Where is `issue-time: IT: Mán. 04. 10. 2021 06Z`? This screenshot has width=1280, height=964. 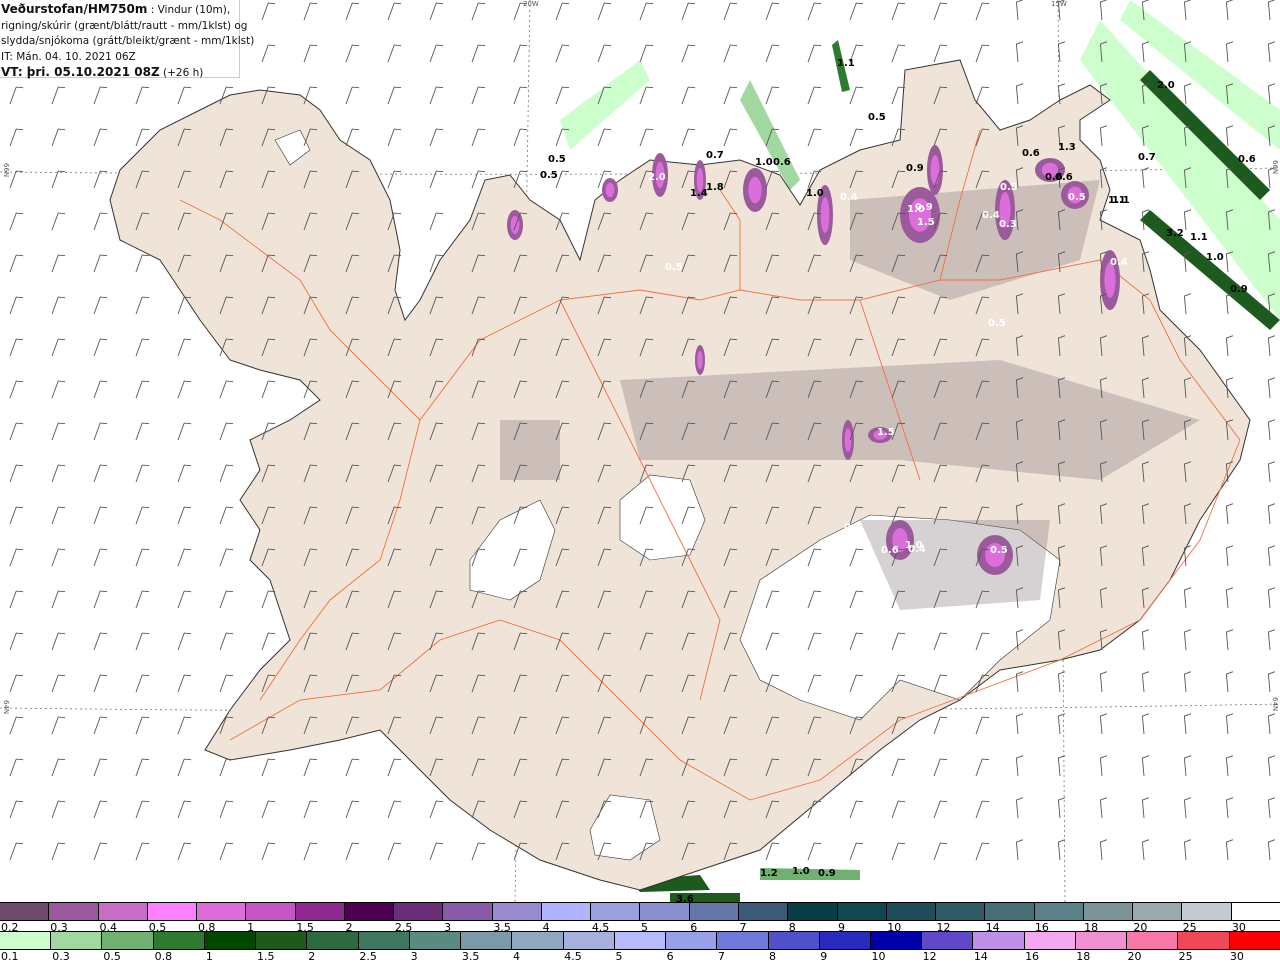
issue-time: IT: Mán. 04. 10. 2021 06Z is located at coordinates (68, 56).